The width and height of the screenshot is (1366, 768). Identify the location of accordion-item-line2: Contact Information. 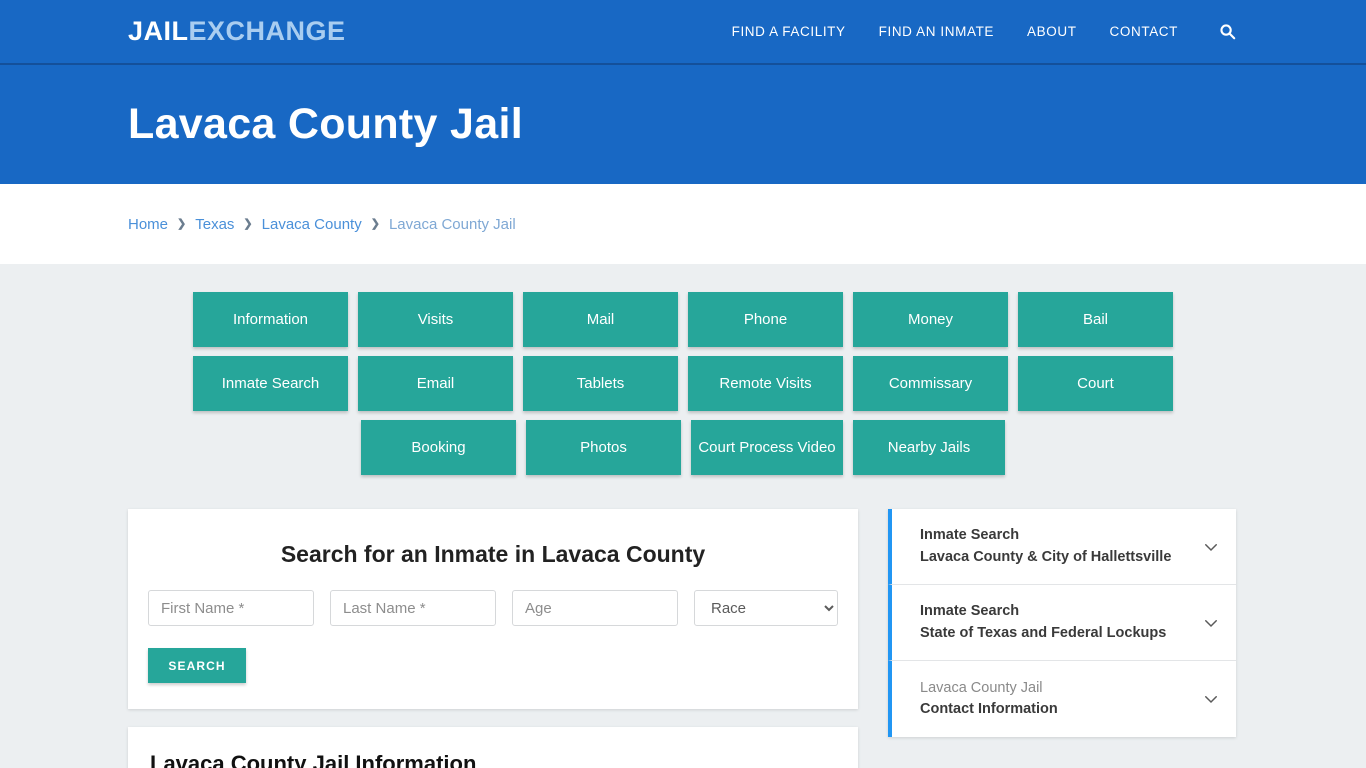
(989, 709).